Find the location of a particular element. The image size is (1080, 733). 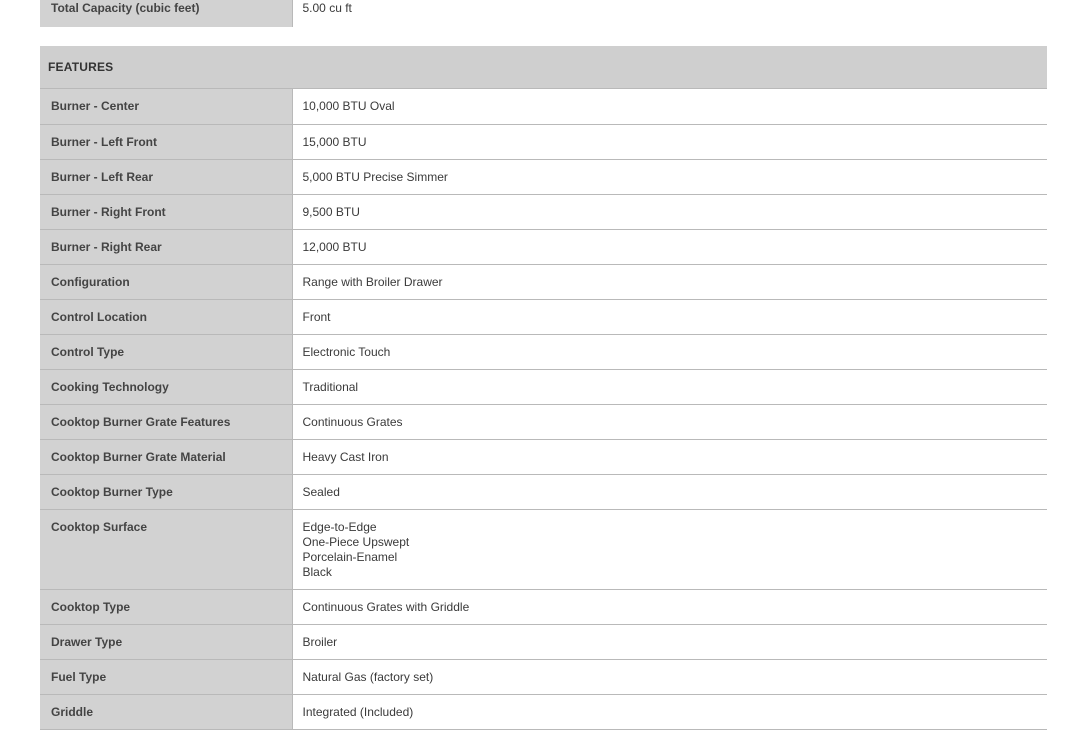

spec-value: 10,000 BTU Oval is located at coordinates (669, 107).